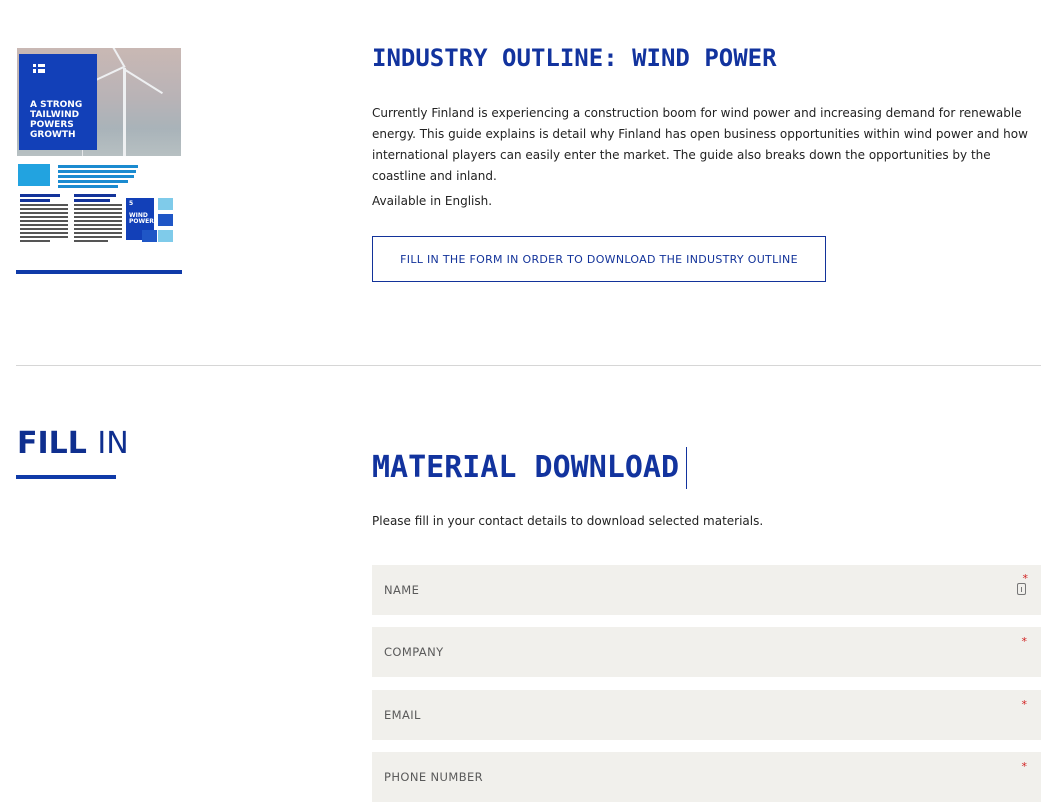 The width and height of the screenshot is (1060, 811). I want to click on email-field: EMAIL *, so click(706, 715).